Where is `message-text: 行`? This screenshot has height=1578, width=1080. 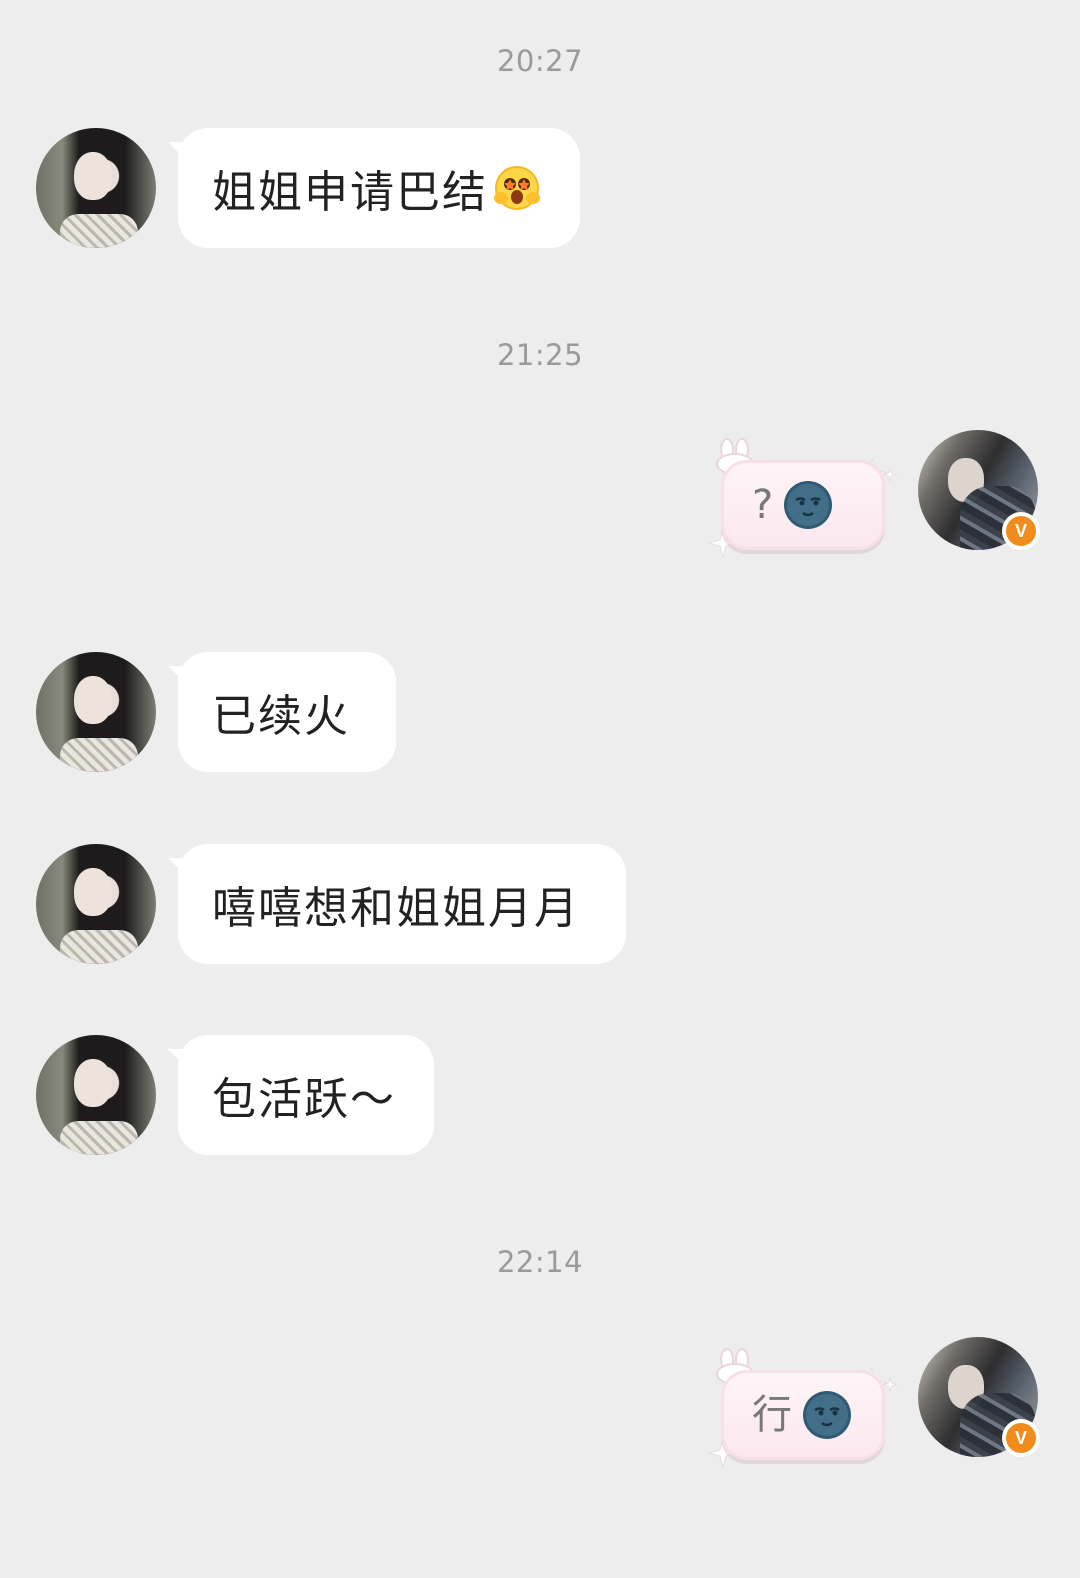 message-text: 行 is located at coordinates (772, 1415).